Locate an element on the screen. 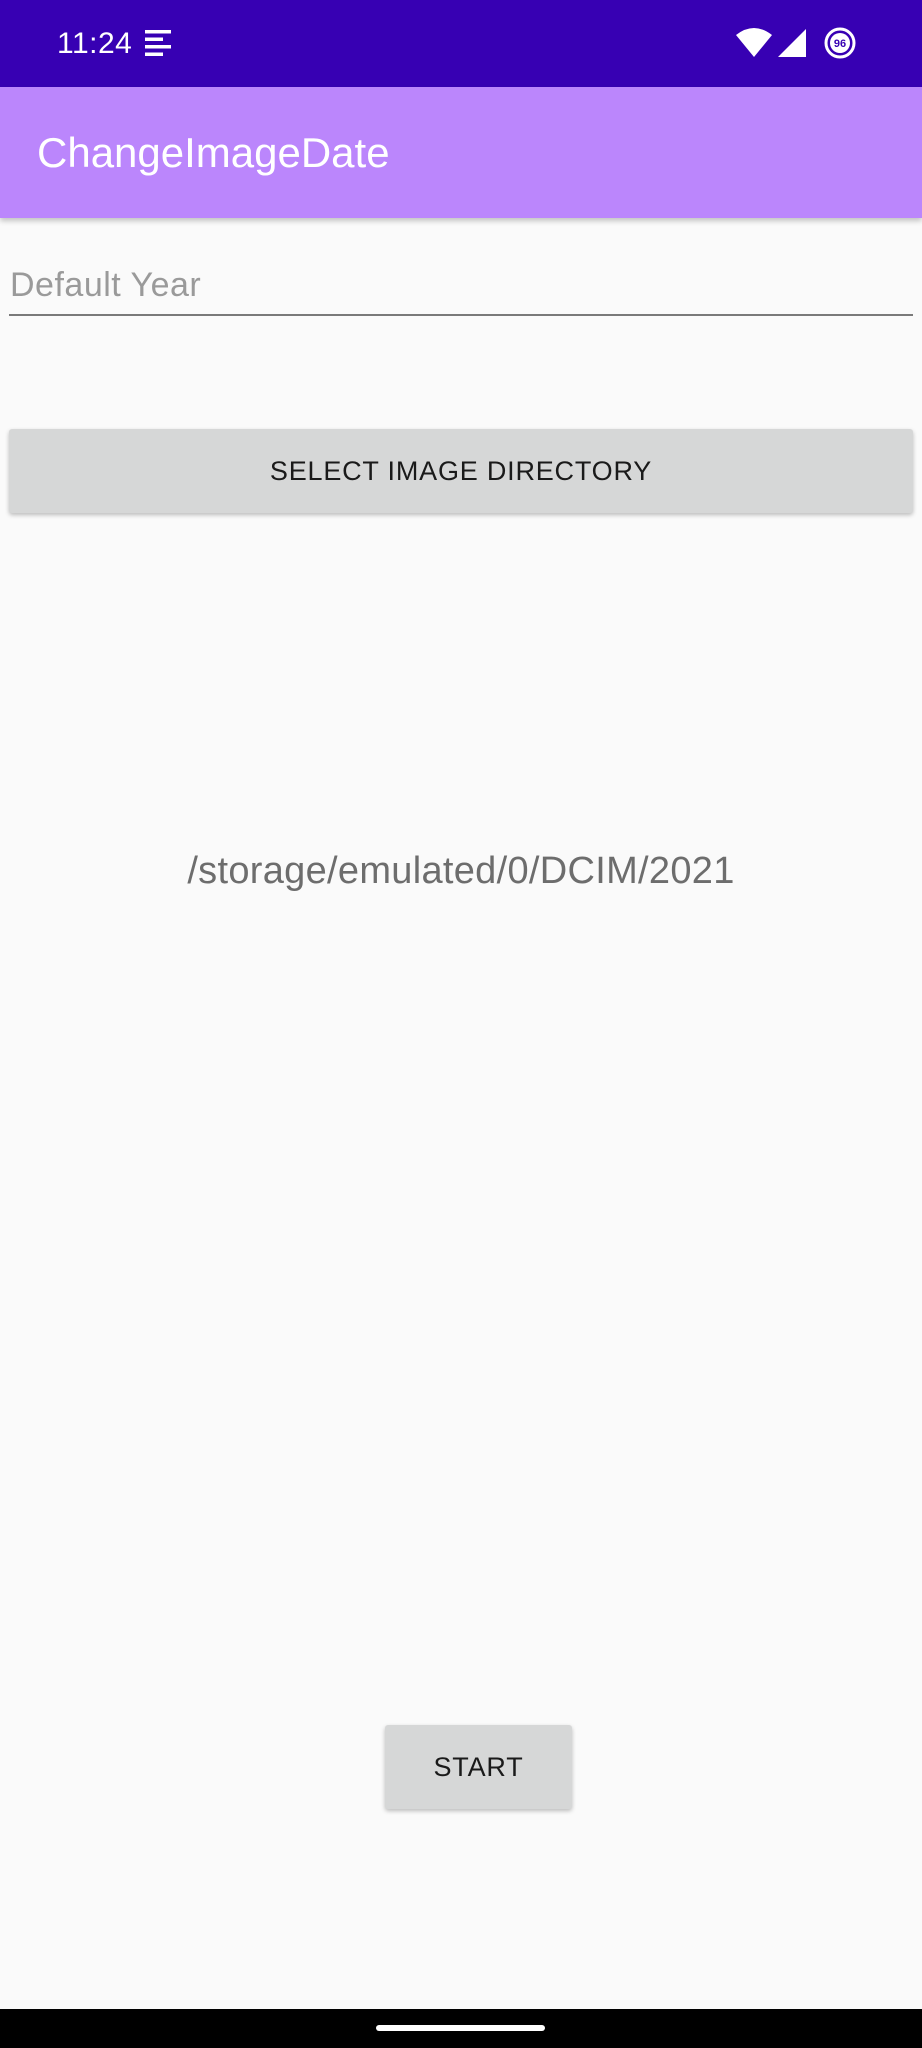 This screenshot has height=2048, width=922. battery-level-text: 96 is located at coordinates (840, 44).